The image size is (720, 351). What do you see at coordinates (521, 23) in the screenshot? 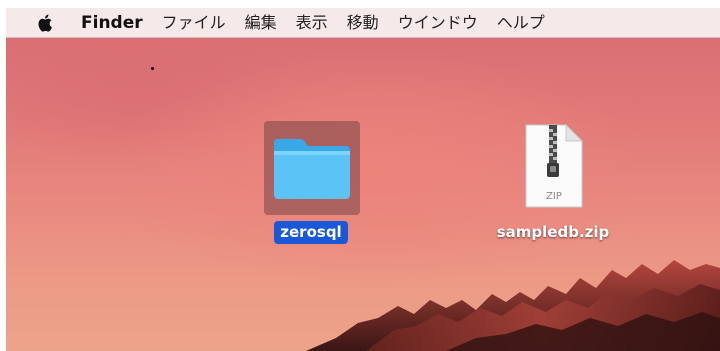
I see `menu-help: ヘルプ` at bounding box center [521, 23].